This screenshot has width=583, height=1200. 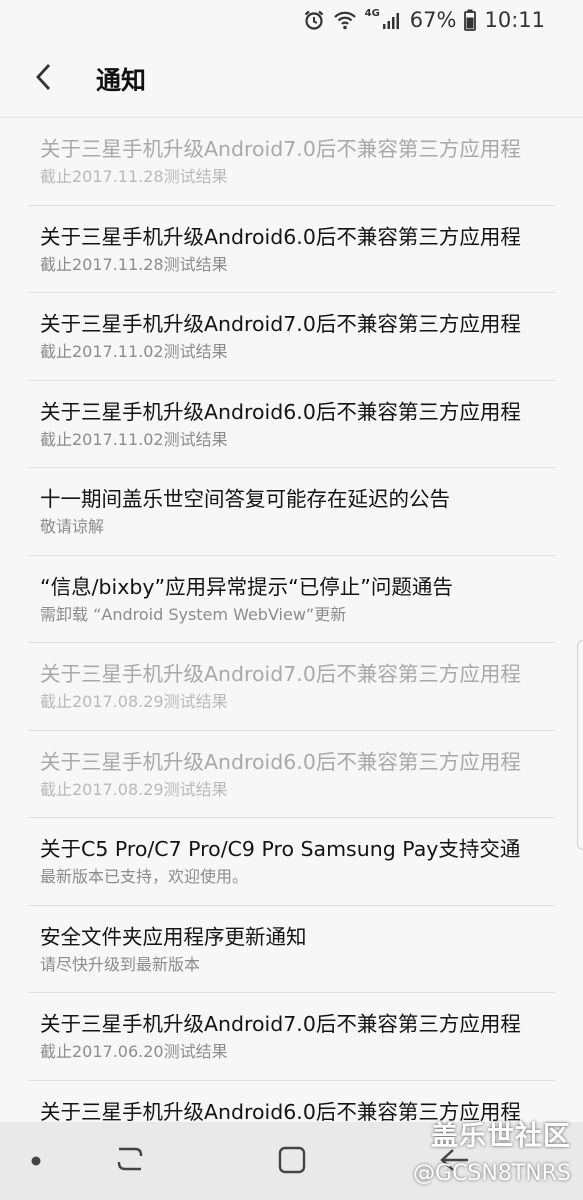 What do you see at coordinates (345, 20) in the screenshot?
I see `wifi-icon` at bounding box center [345, 20].